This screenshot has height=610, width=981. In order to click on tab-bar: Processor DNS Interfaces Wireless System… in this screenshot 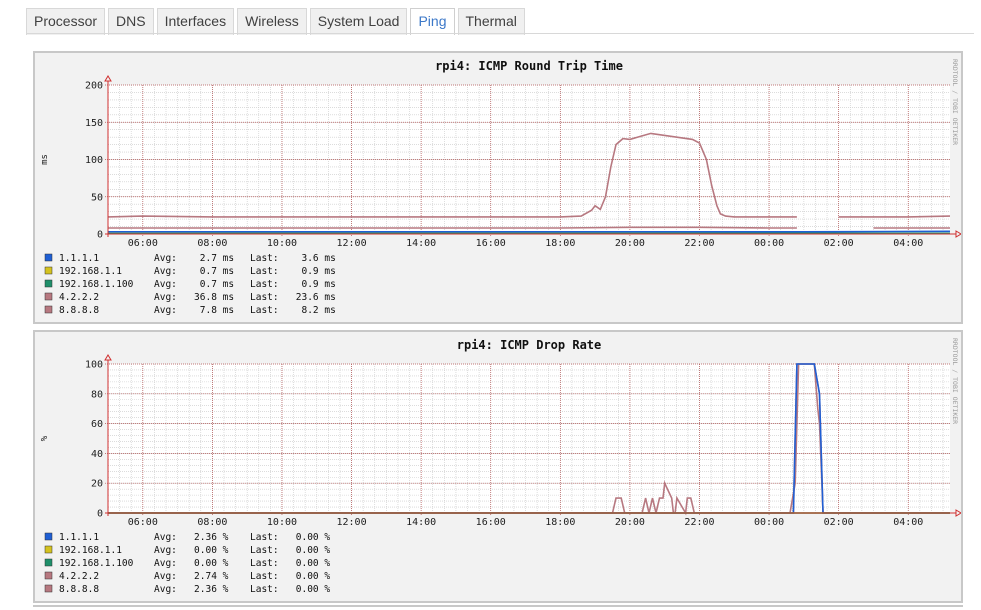, I will do `click(275, 21)`.